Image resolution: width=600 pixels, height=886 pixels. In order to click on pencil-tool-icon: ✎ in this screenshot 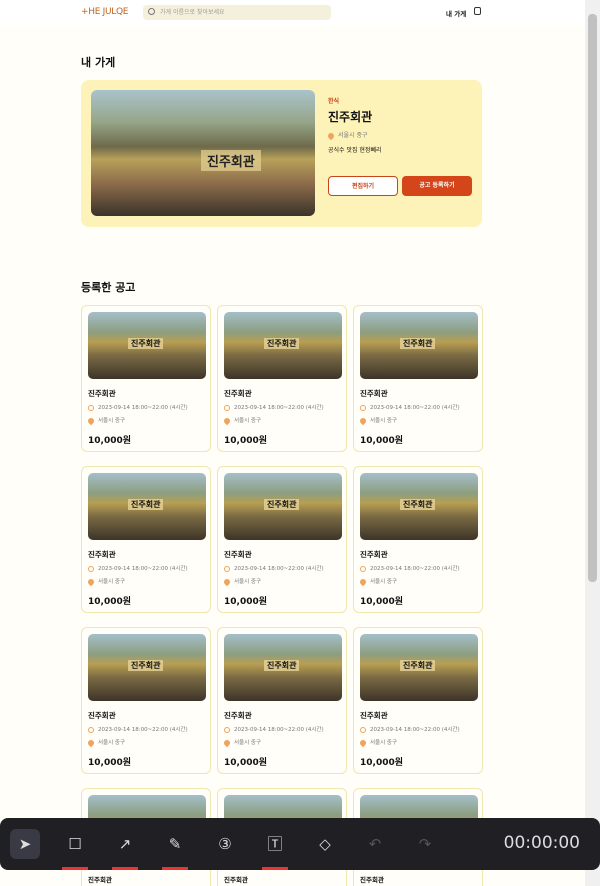, I will do `click(175, 849)`.